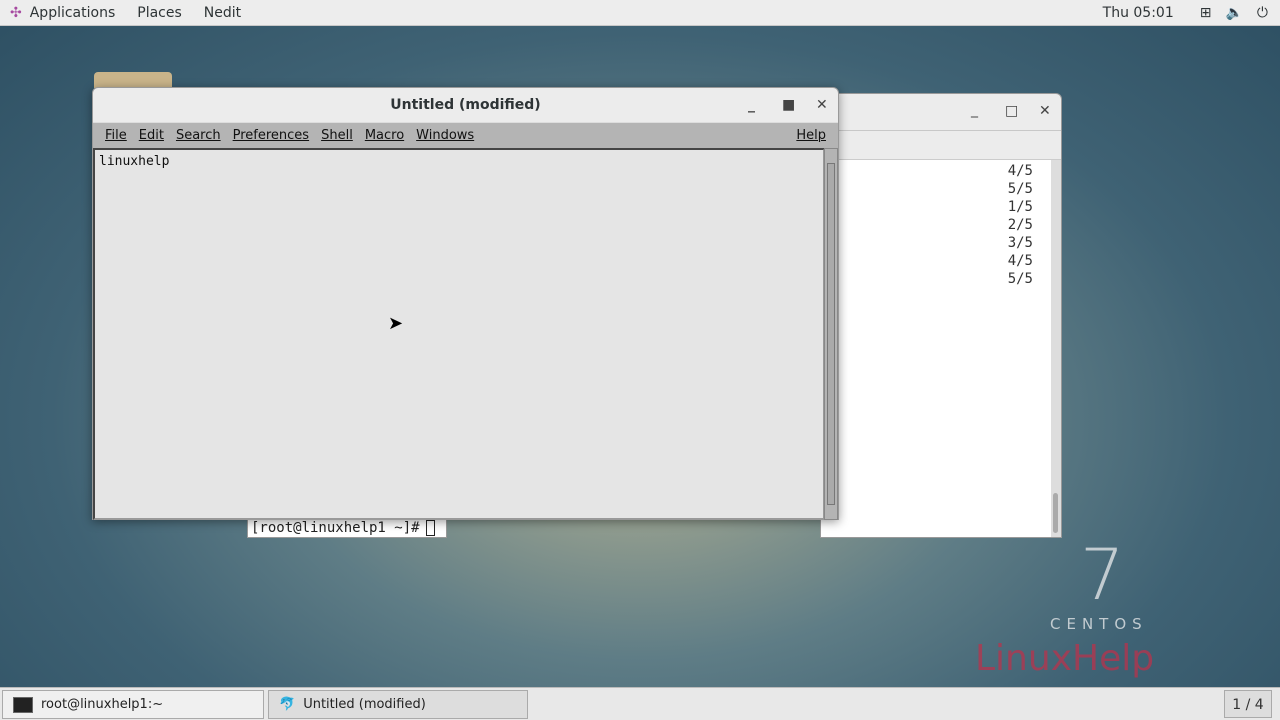  Describe the element at coordinates (198, 135) in the screenshot. I see `menu-search: Search` at that location.